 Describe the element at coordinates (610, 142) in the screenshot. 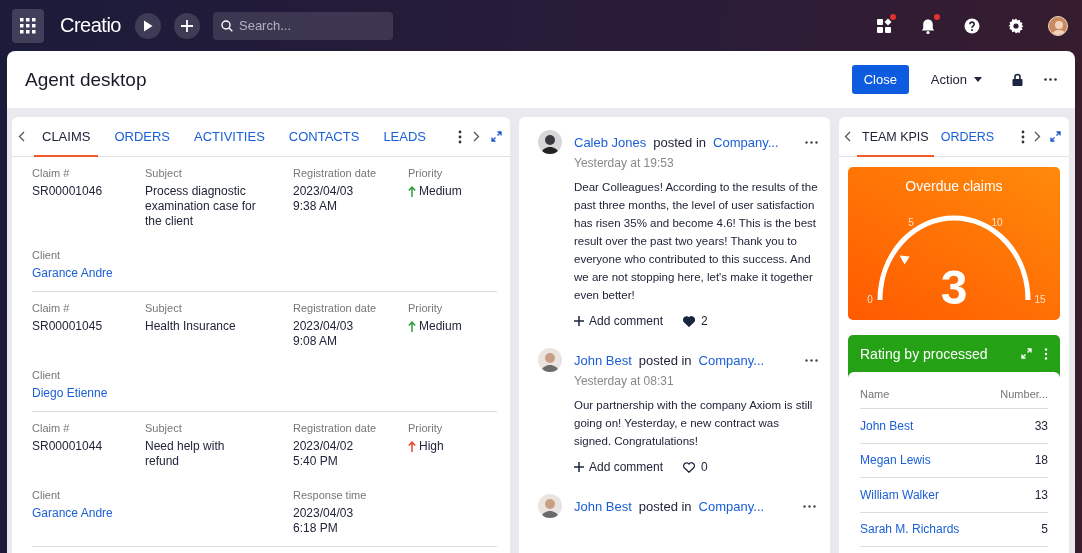

I see `author-link: Caleb Jones` at that location.